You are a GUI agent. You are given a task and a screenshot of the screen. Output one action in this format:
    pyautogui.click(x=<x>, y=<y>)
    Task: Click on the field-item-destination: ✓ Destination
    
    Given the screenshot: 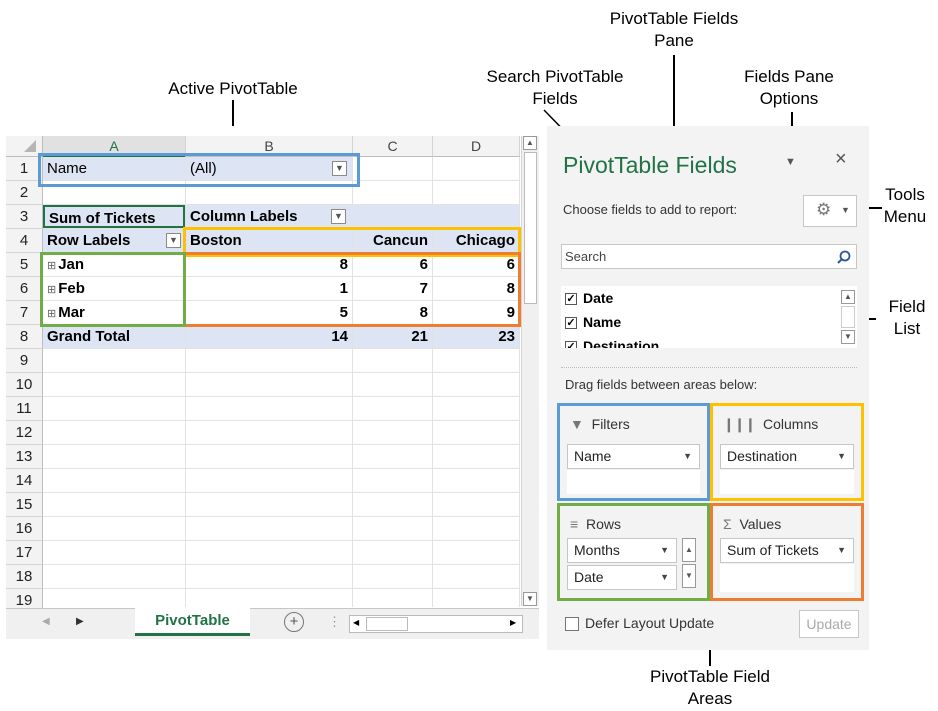 What is the action you would take?
    pyautogui.click(x=612, y=343)
    